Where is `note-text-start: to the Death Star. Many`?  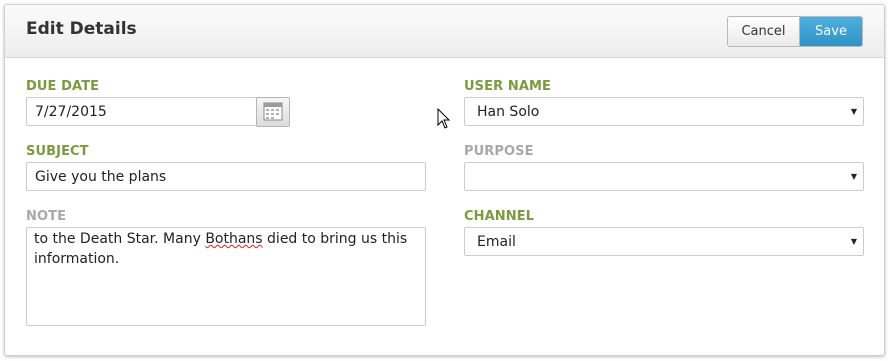
note-text-start: to the Death Star. Many is located at coordinates (120, 239).